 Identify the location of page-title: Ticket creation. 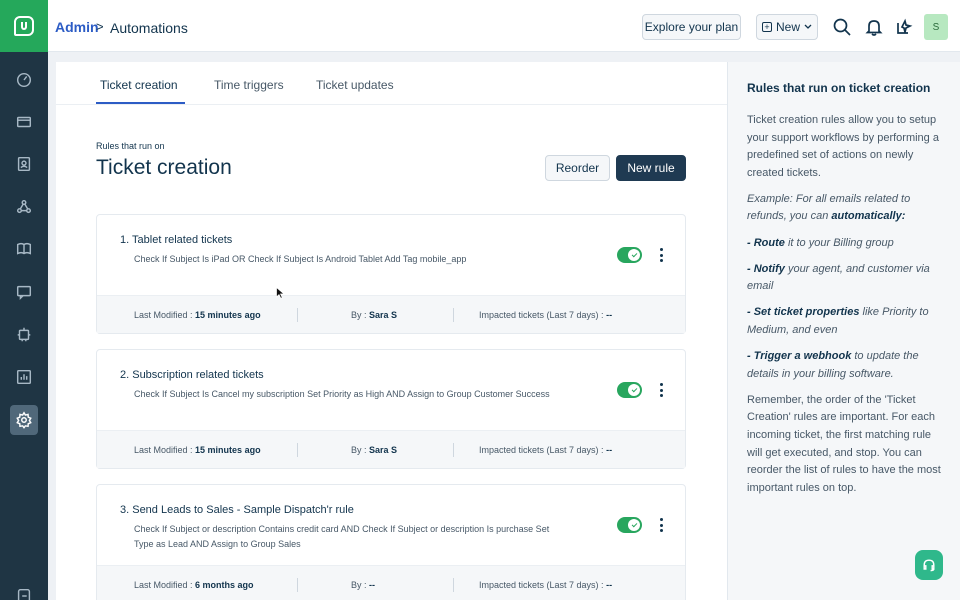
(164, 167).